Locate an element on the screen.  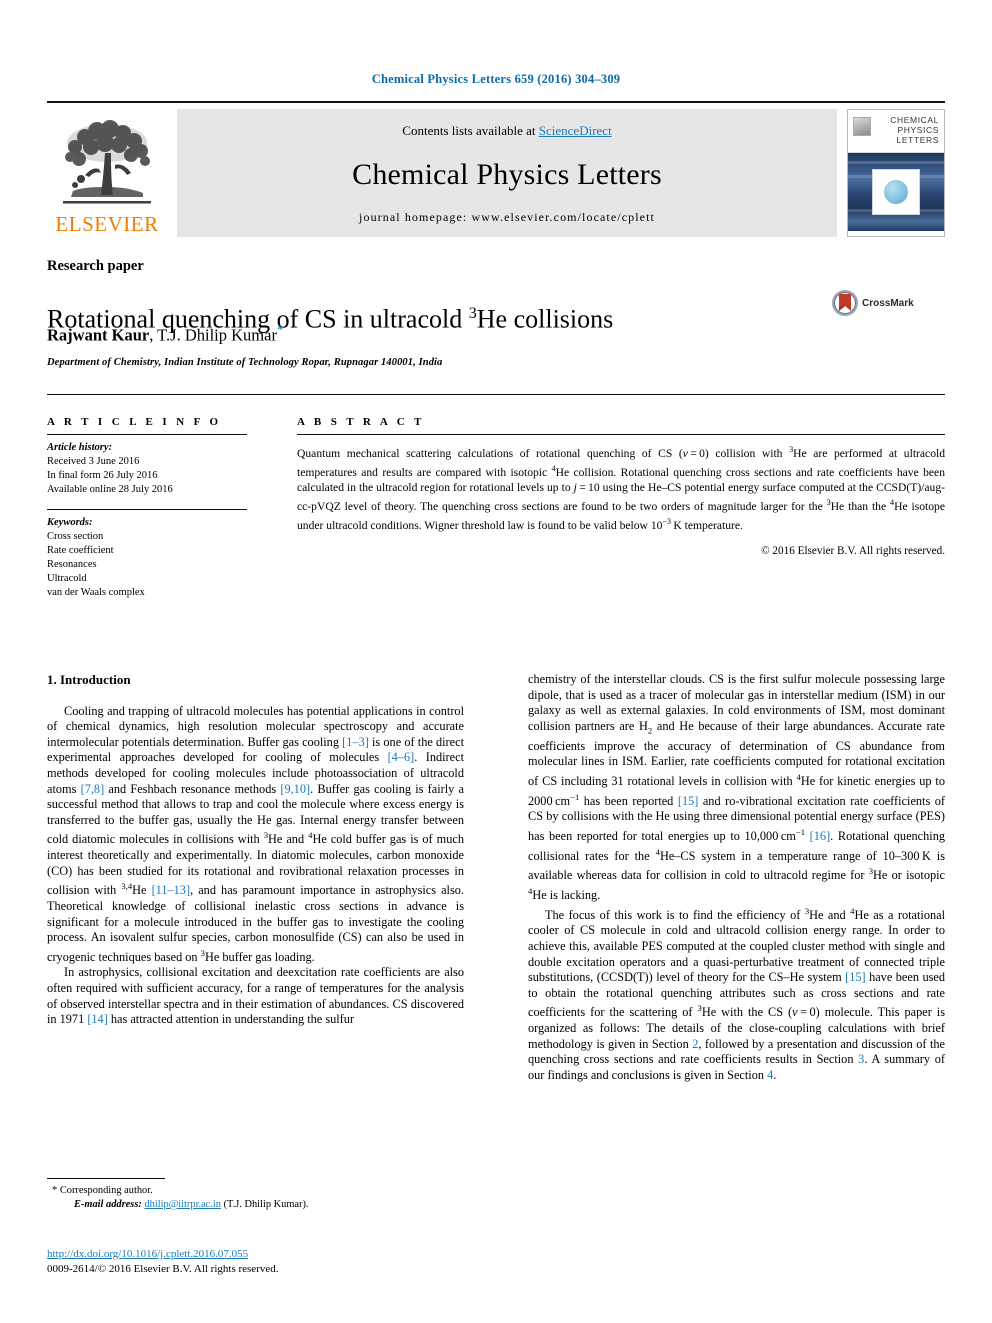
cover-elsevier-icon is located at coordinates (862, 126).